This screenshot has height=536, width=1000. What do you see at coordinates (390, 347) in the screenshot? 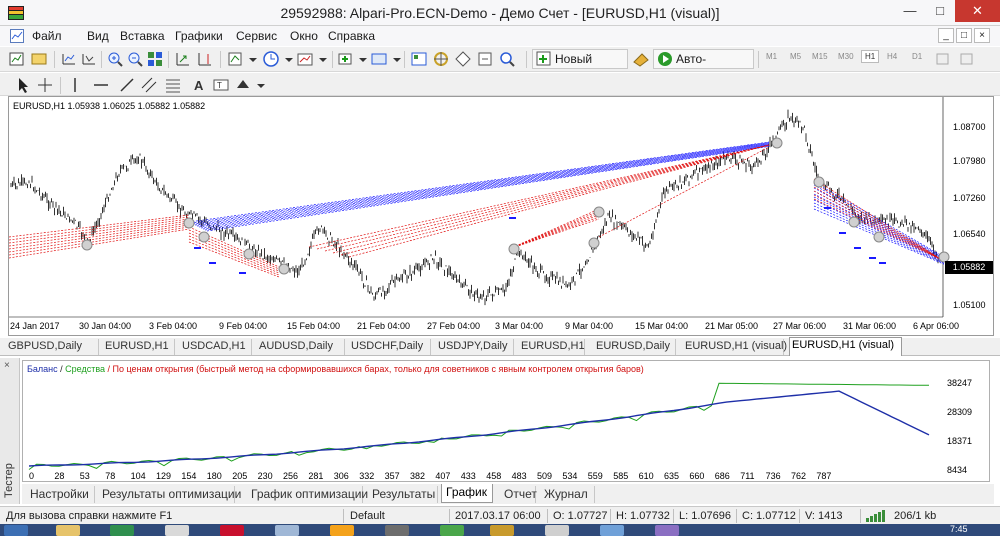
I see `chart-tab: USDCHF,Daily` at bounding box center [390, 347].